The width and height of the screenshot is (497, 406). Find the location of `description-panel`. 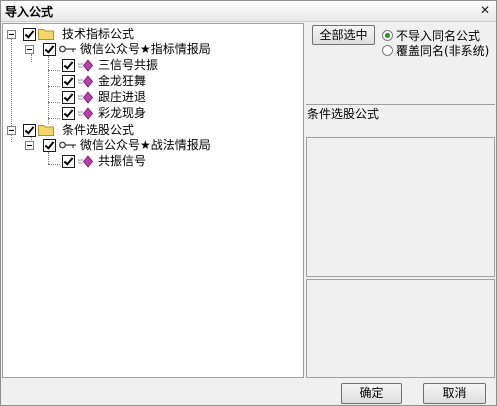

description-panel is located at coordinates (400, 207).